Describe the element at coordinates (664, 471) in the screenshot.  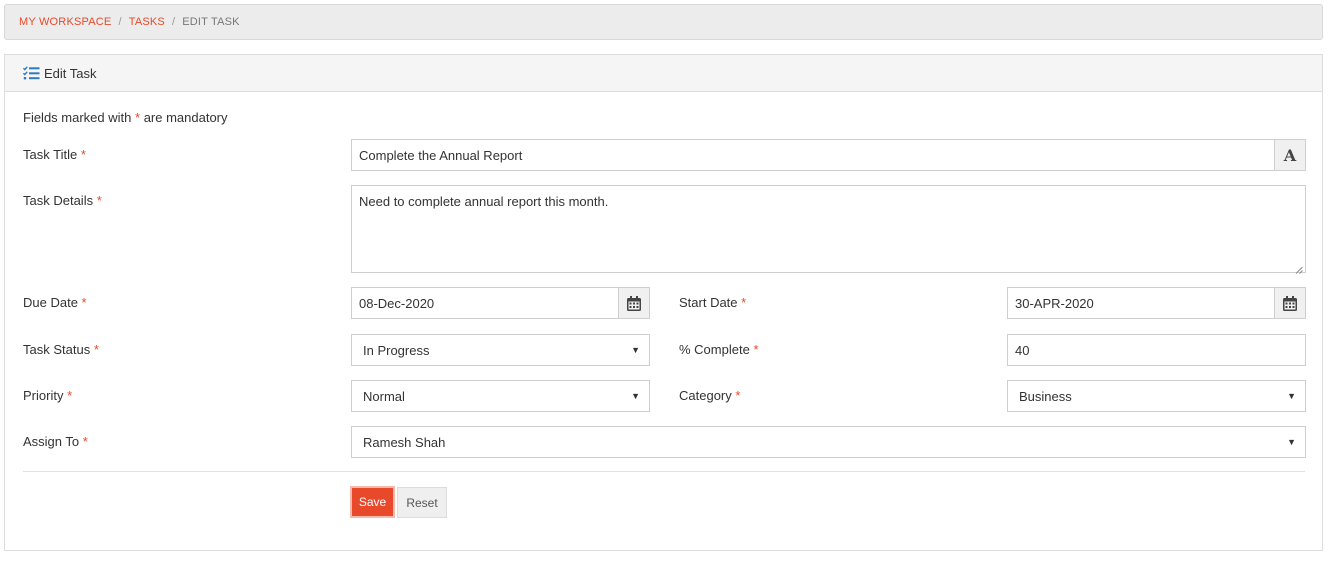
I see `form-divider` at that location.